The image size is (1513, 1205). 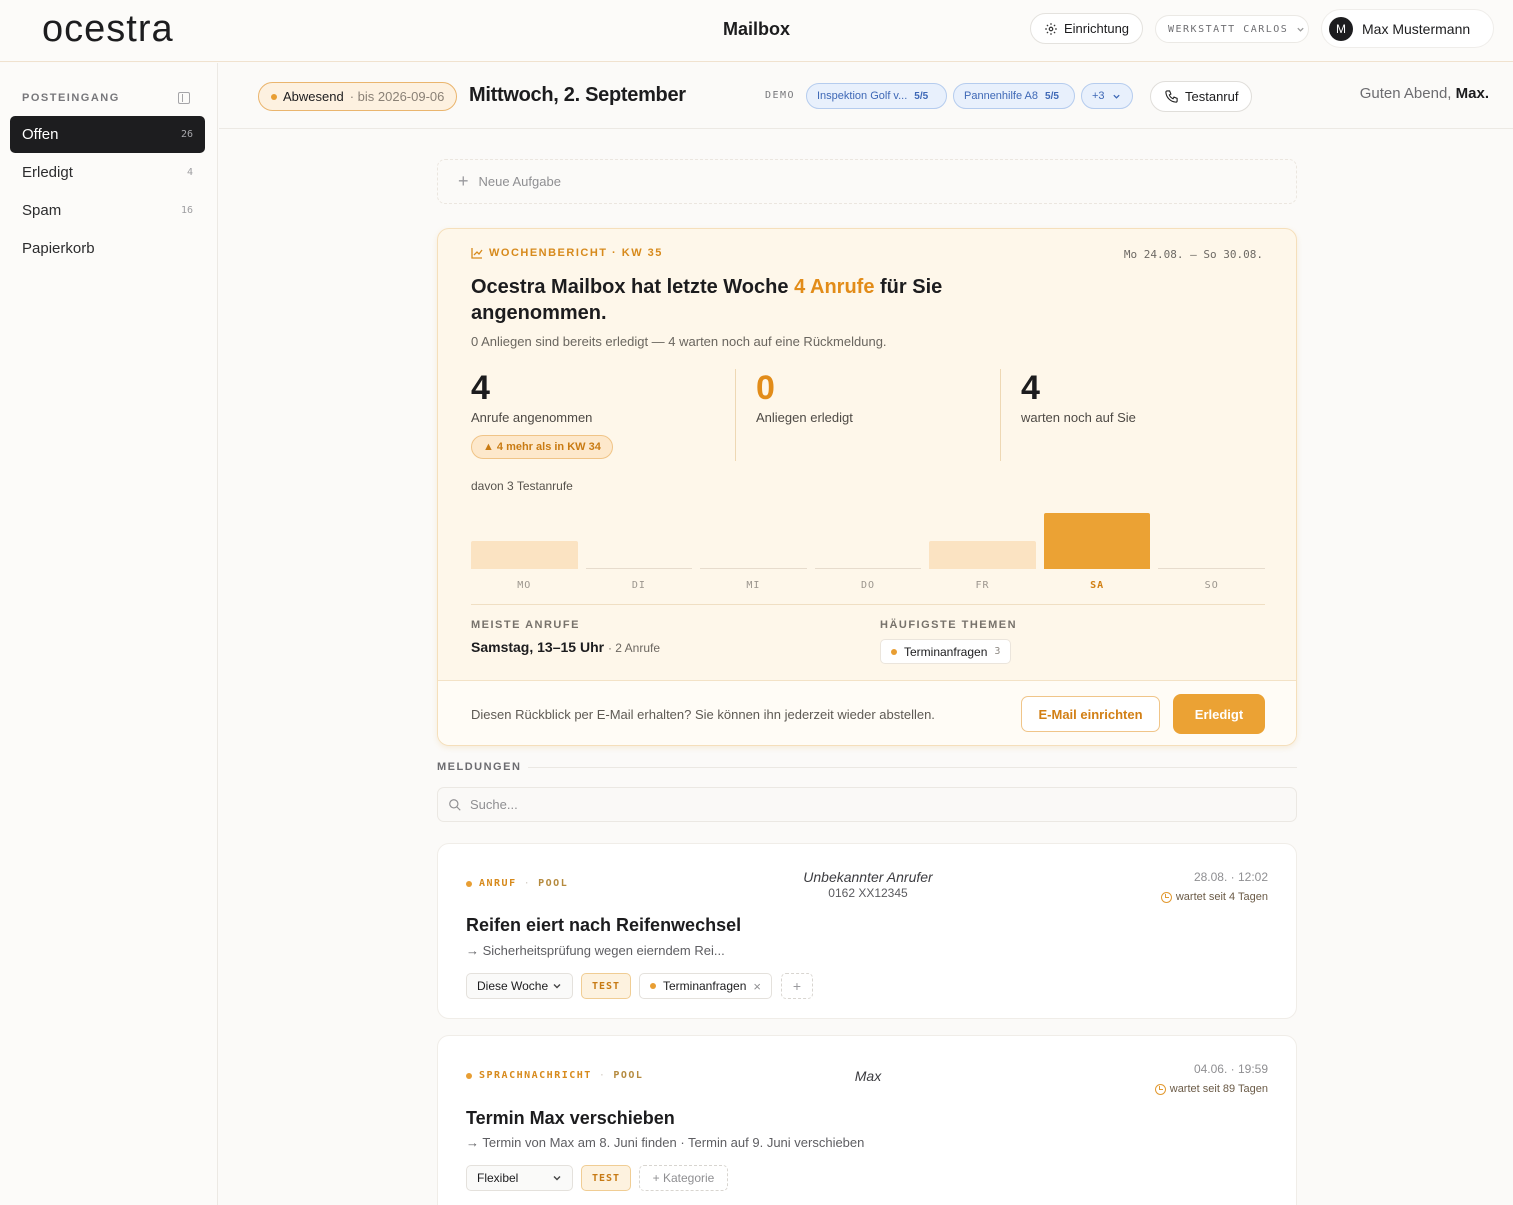 I want to click on phone-icon, so click(x=1171, y=96).